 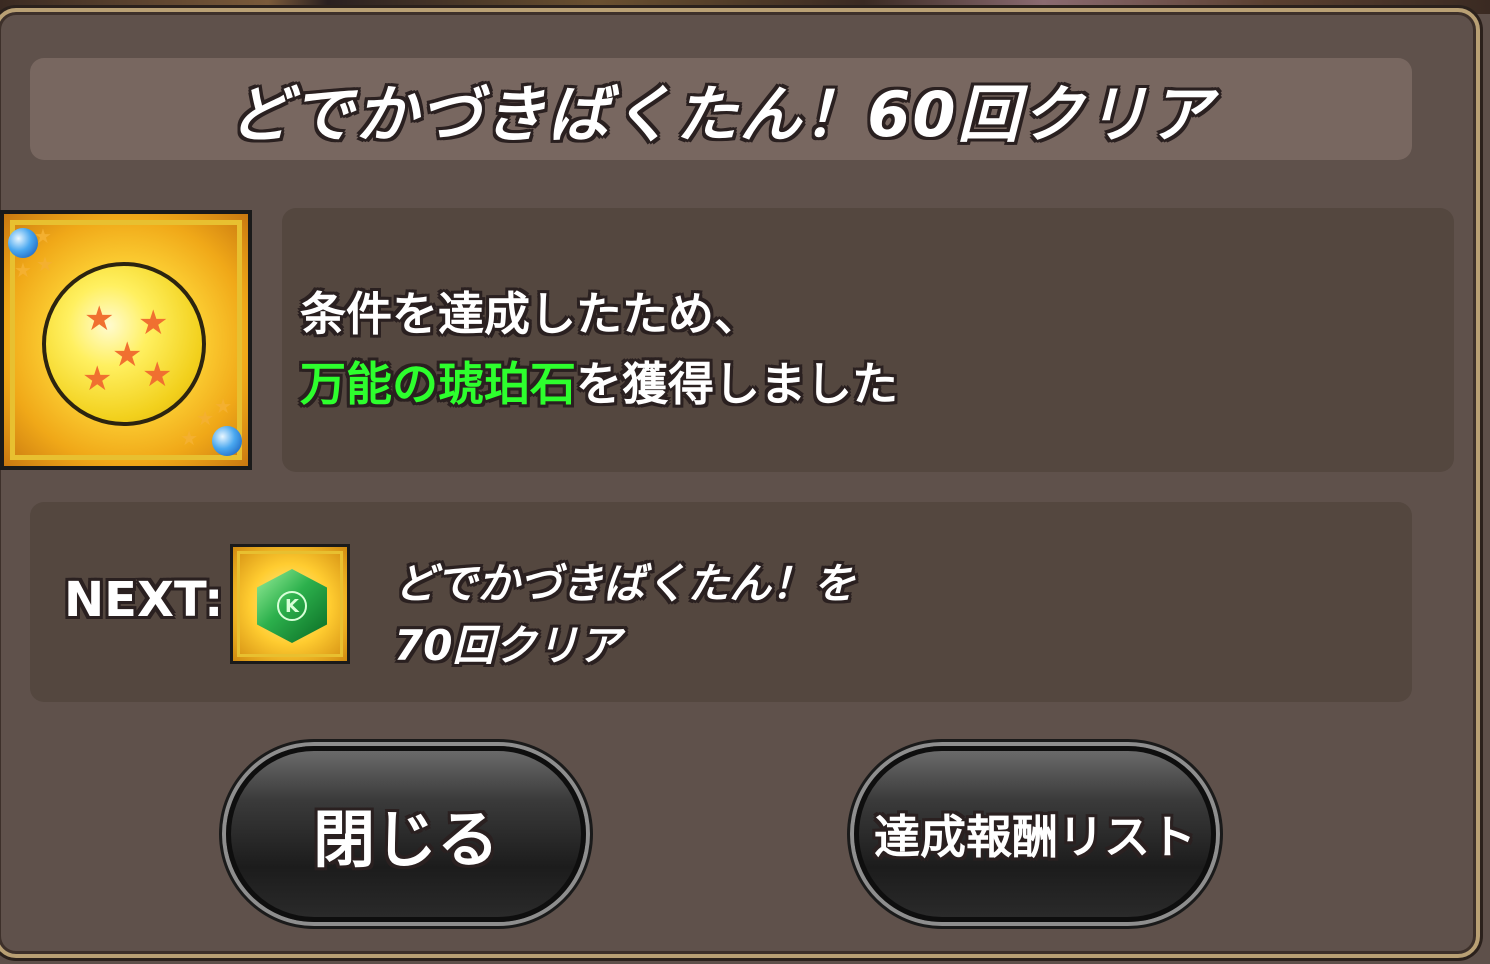 I want to click on close-button-label: 閉じる, so click(x=405, y=839).